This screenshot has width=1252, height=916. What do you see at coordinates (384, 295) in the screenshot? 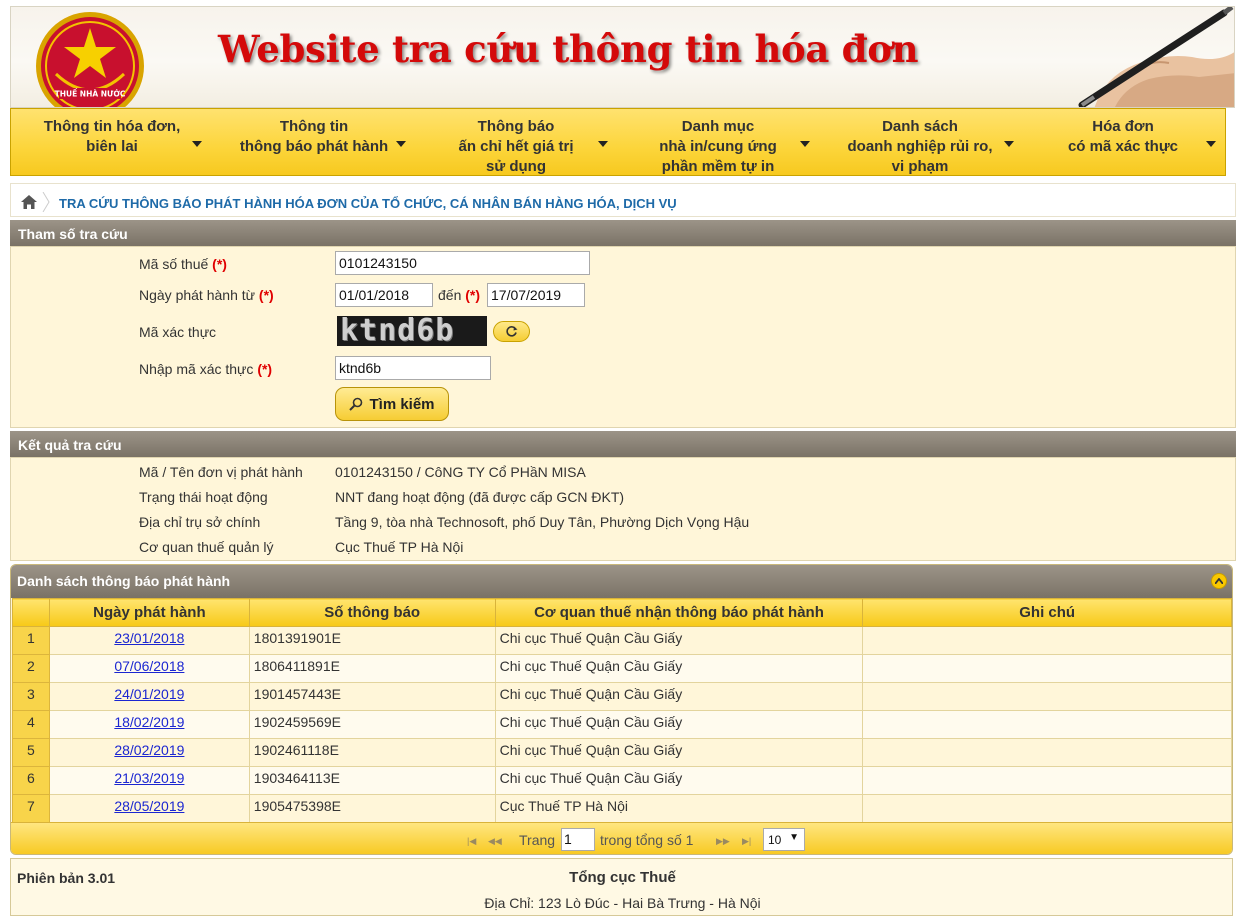
I see `date-from-input: 01/01/2018` at bounding box center [384, 295].